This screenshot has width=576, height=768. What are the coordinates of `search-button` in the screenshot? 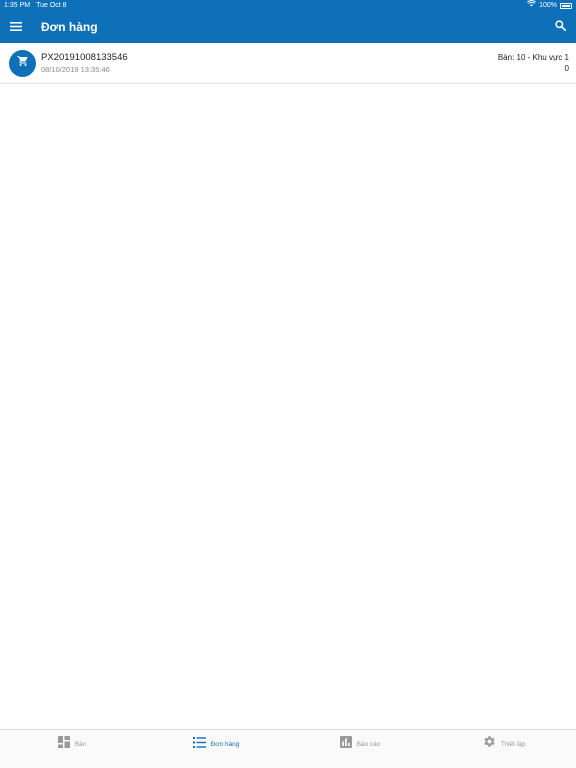 It's located at (560, 27).